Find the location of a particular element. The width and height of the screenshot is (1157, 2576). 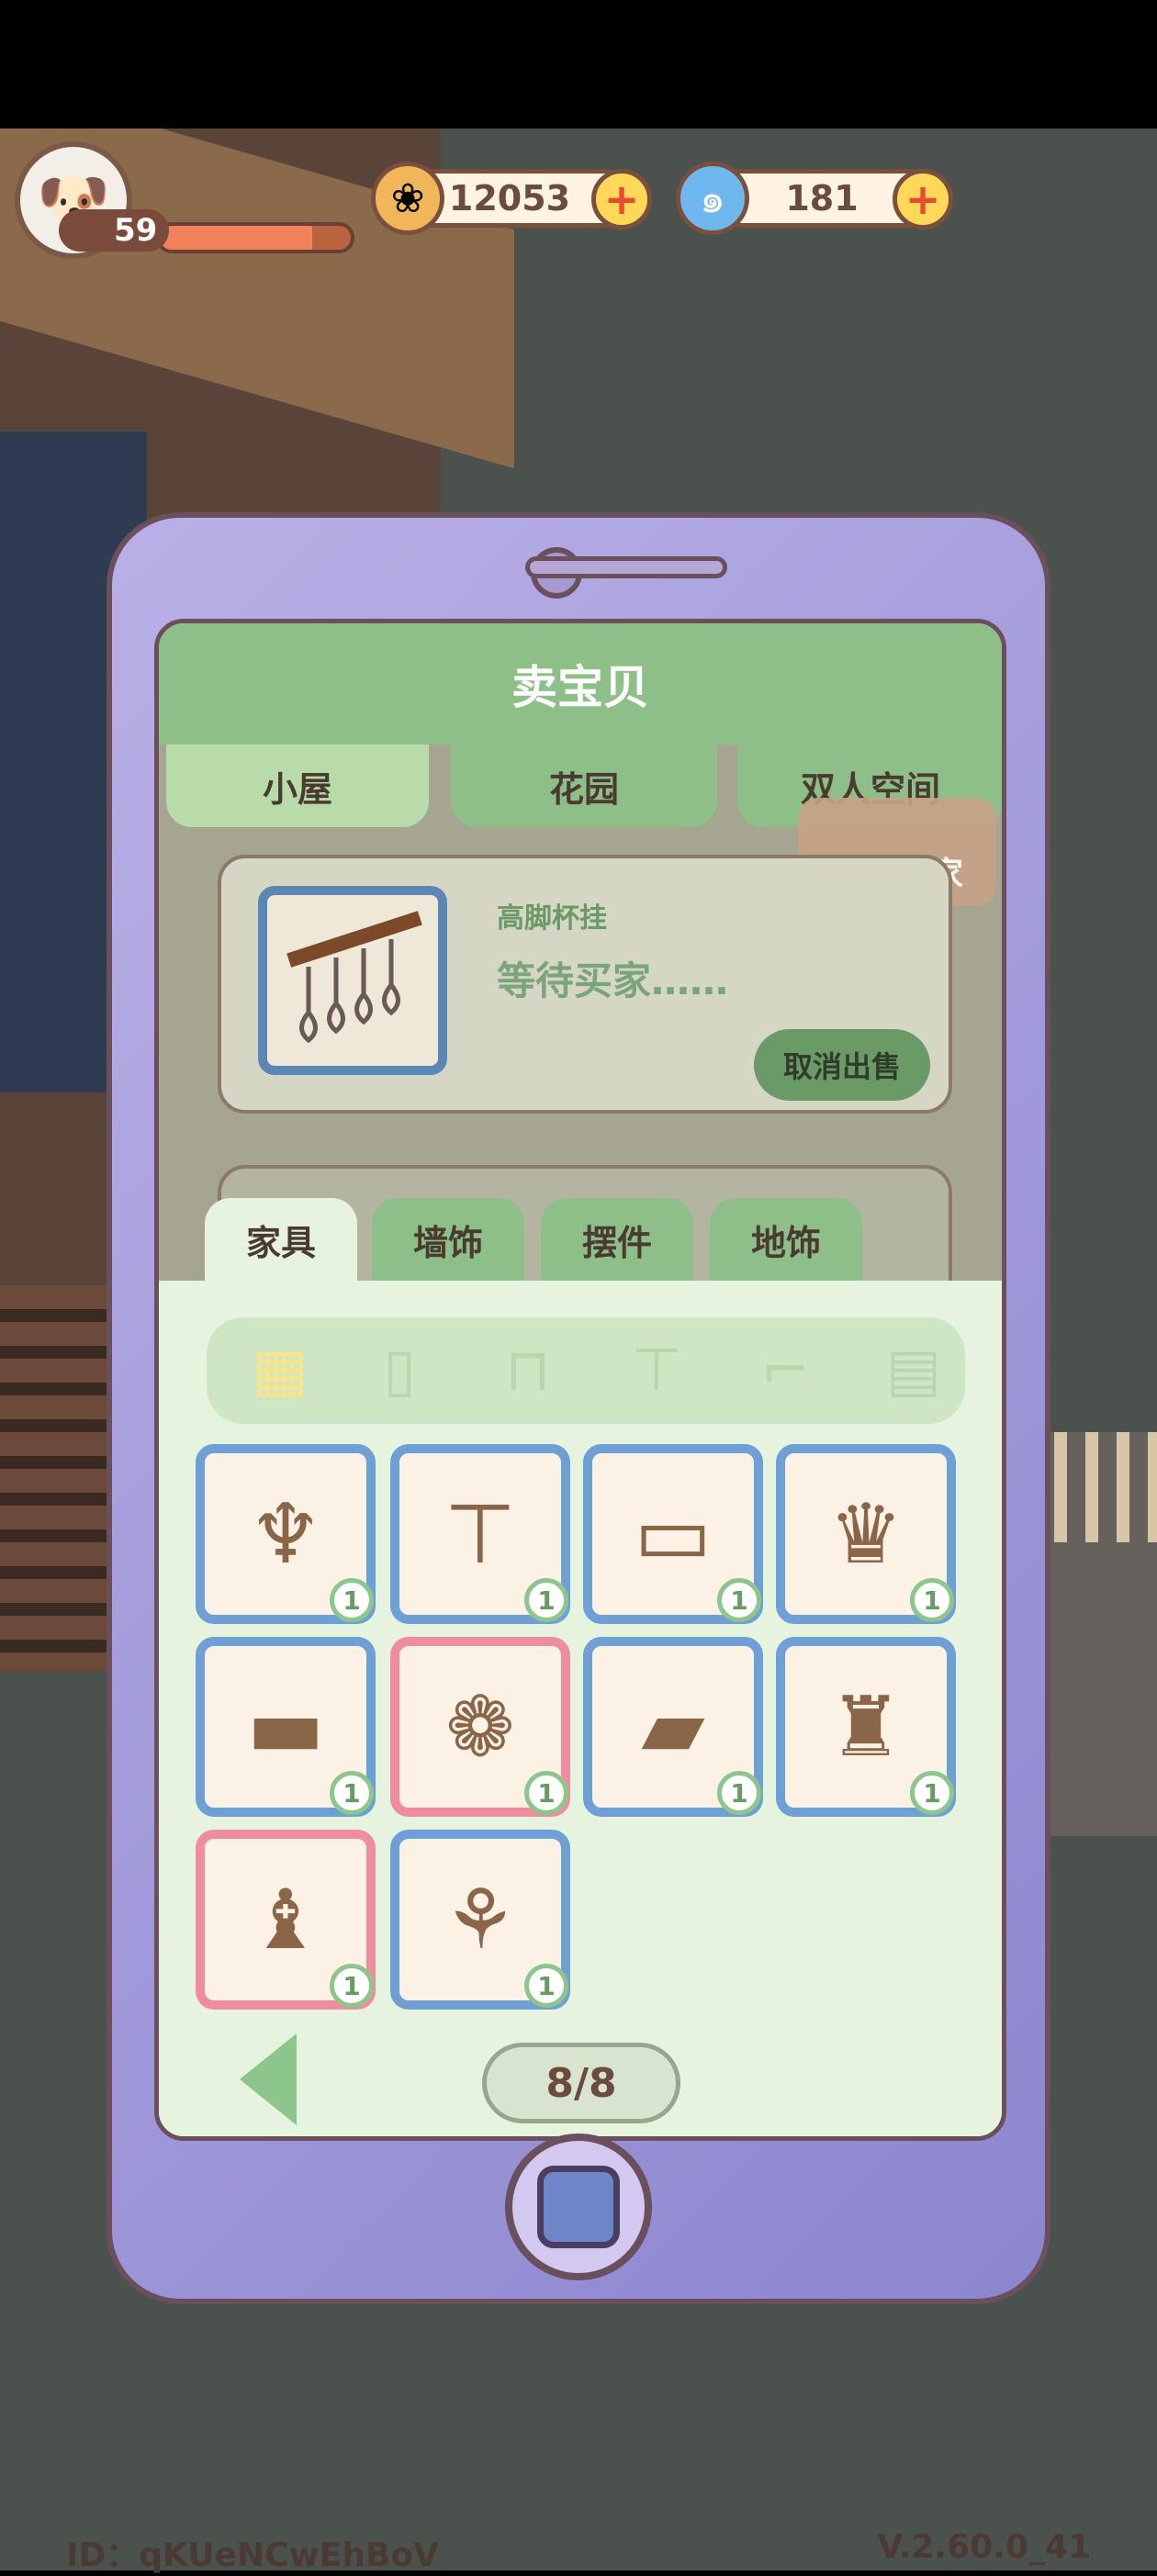

user-id: ID：qKUeNCwEhBoV is located at coordinates (253, 2555).